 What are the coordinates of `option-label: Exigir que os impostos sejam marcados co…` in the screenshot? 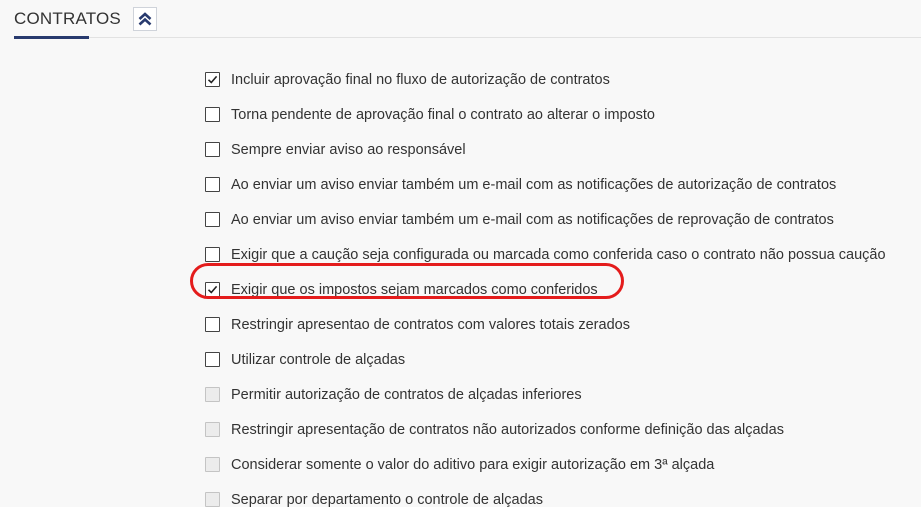 It's located at (414, 289).